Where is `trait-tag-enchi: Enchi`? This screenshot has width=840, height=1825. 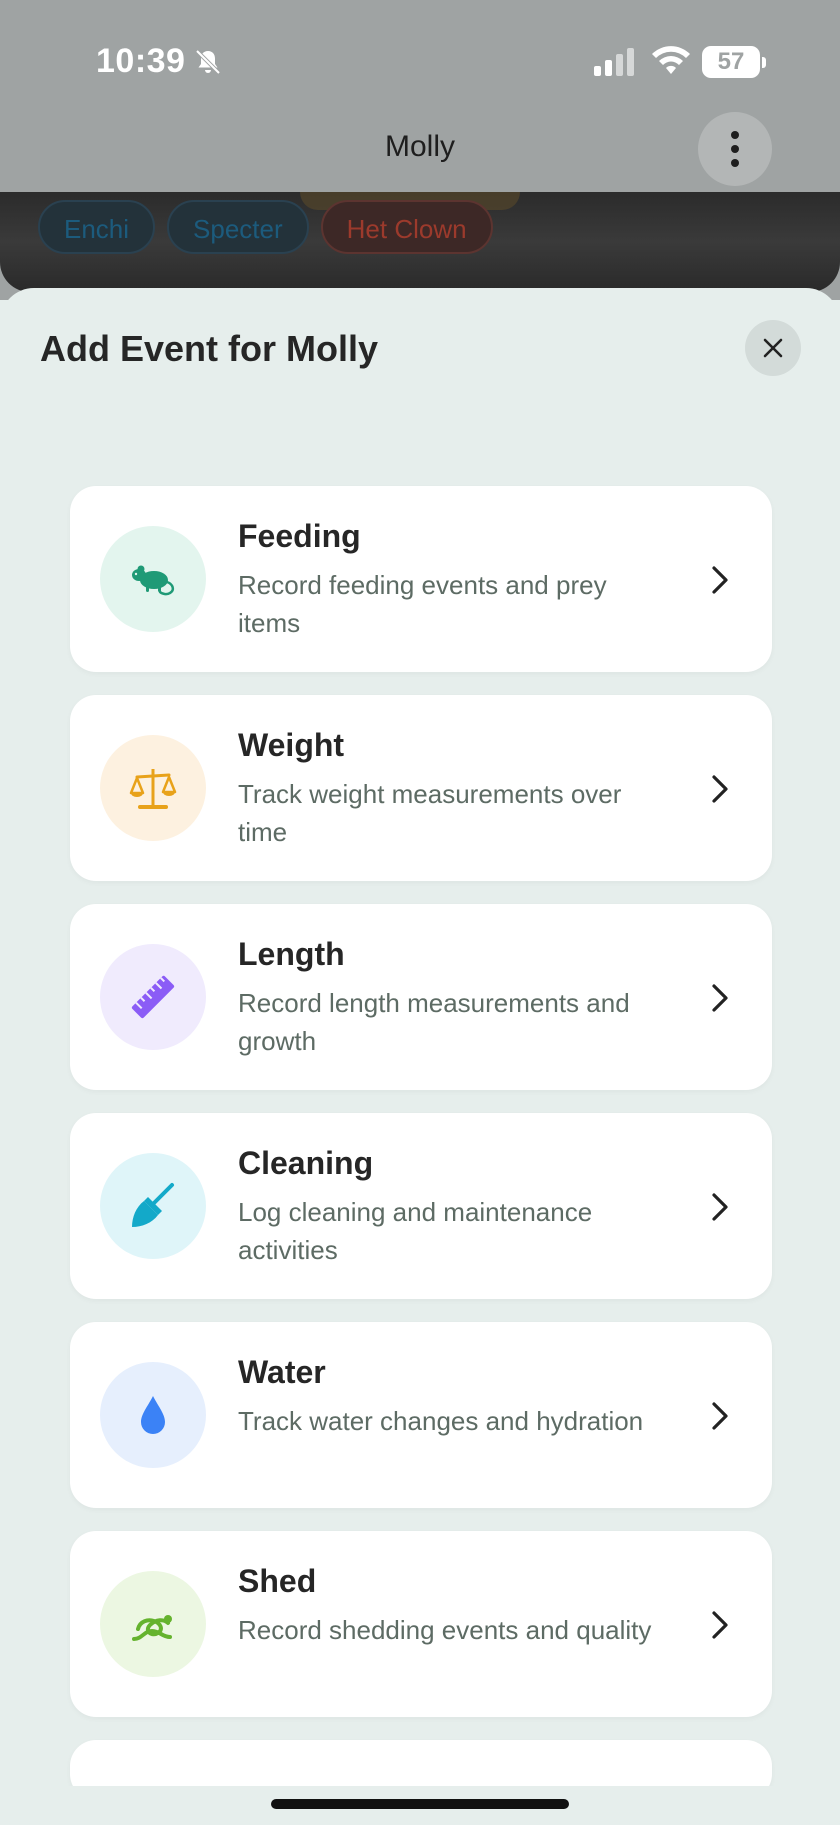
trait-tag-enchi: Enchi is located at coordinates (97, 227).